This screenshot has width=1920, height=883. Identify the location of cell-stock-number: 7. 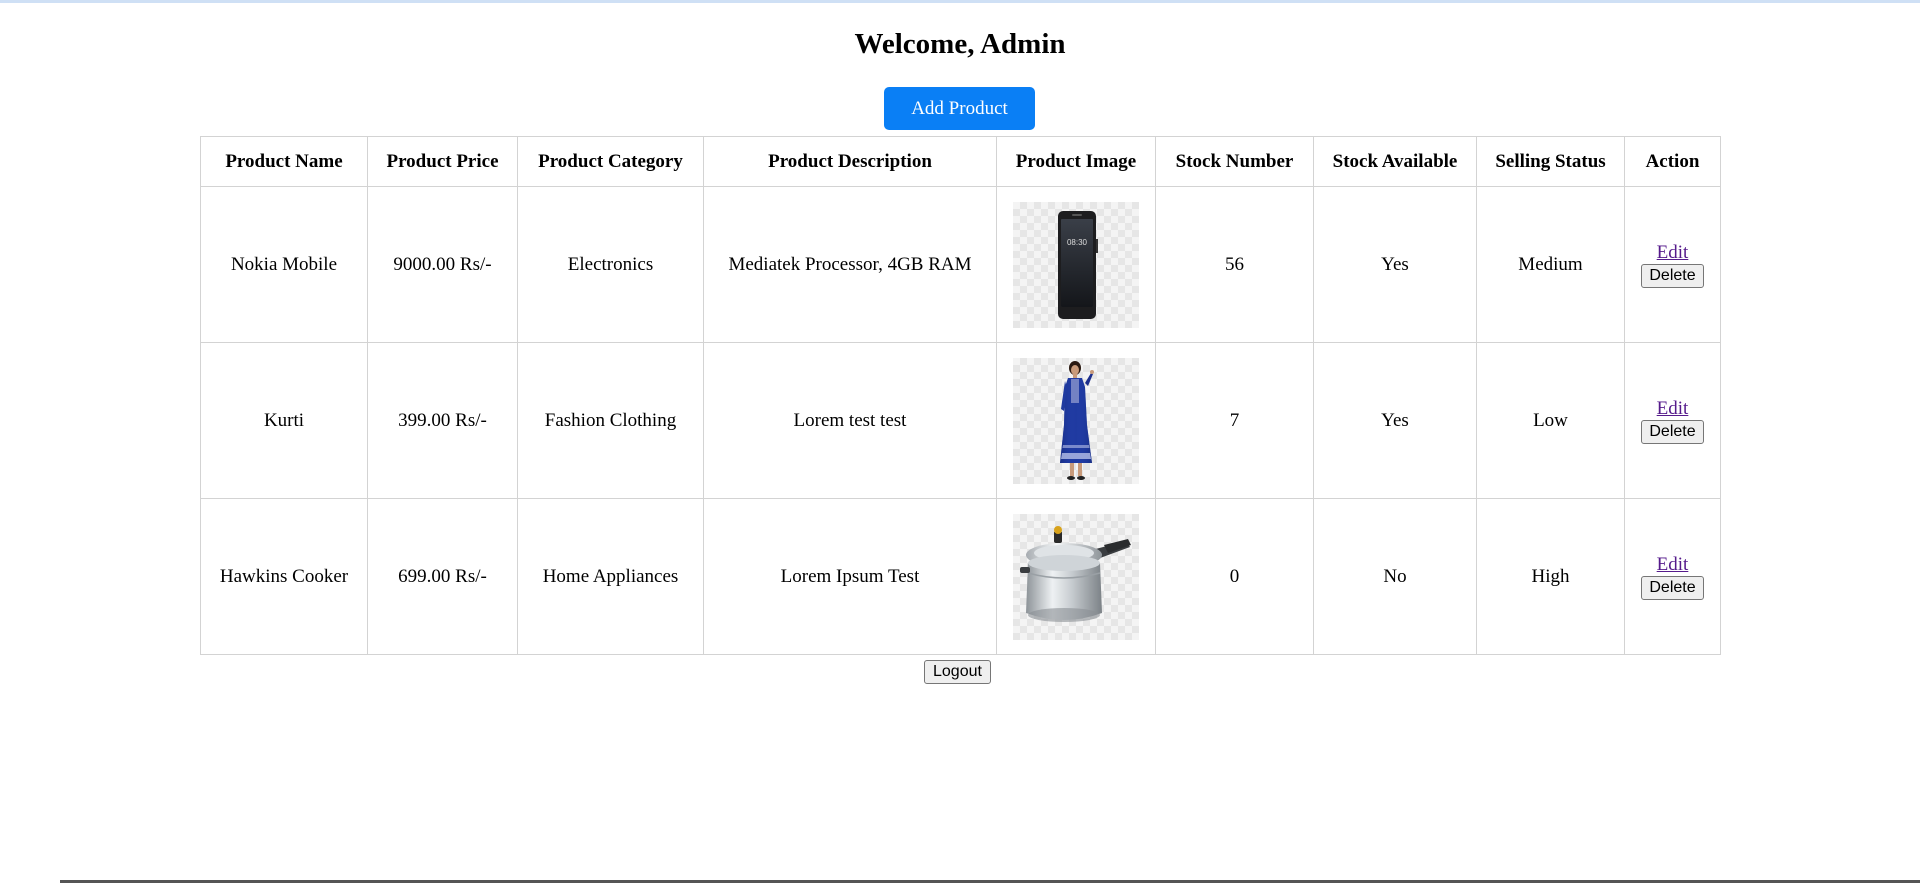
(1234, 420).